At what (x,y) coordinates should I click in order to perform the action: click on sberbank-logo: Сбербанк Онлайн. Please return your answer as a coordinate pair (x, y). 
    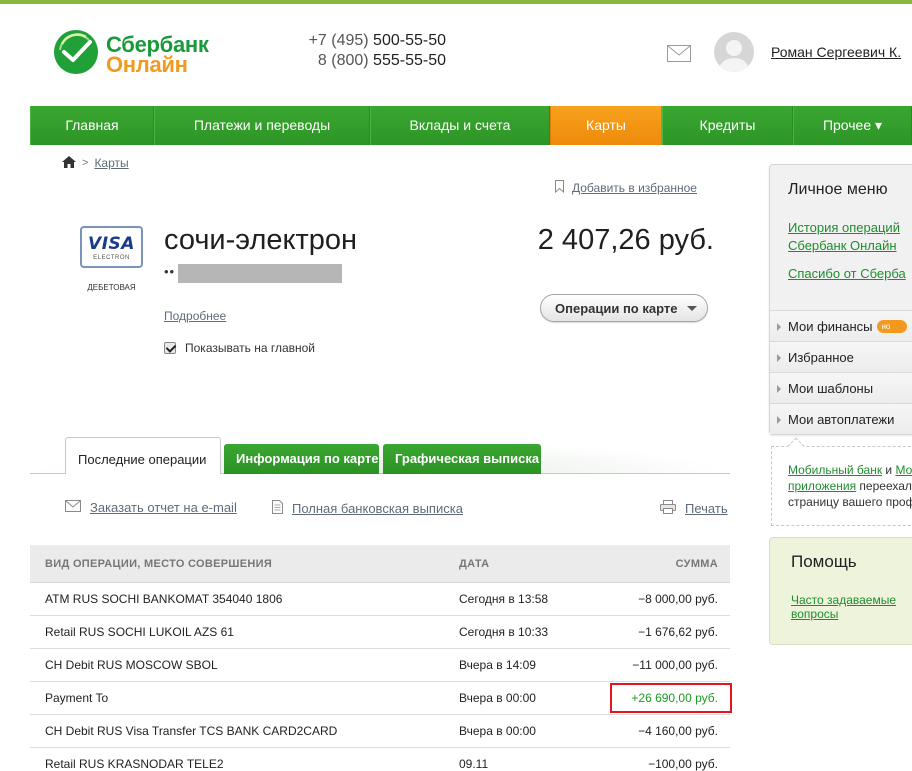
    Looking at the image, I should click on (134, 52).